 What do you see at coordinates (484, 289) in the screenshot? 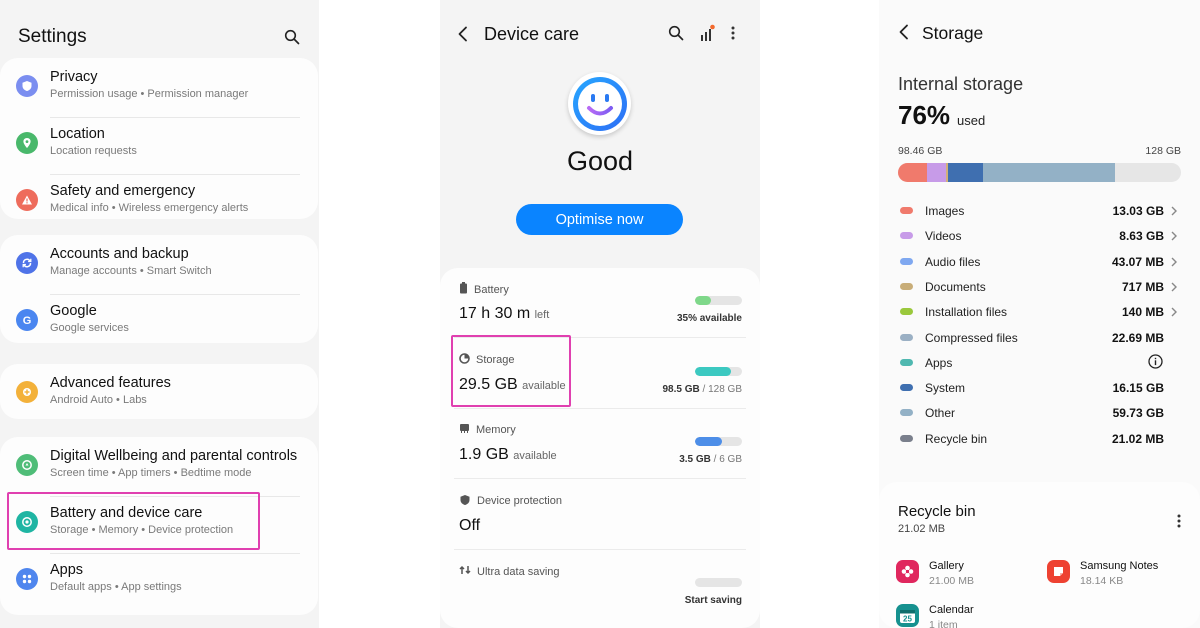
I see `item-label: Battery` at bounding box center [484, 289].